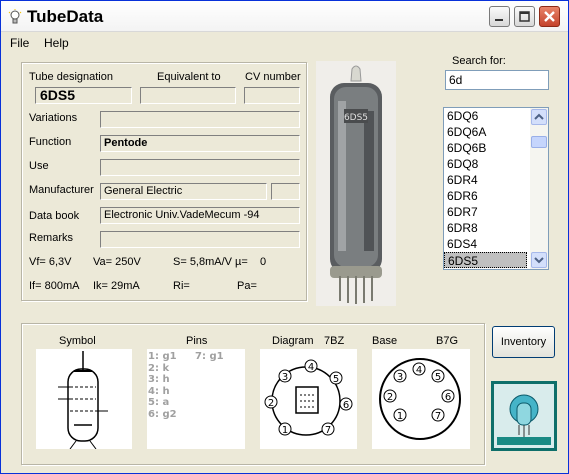  I want to click on vf-value: Vf= 6,3V, so click(50, 262).